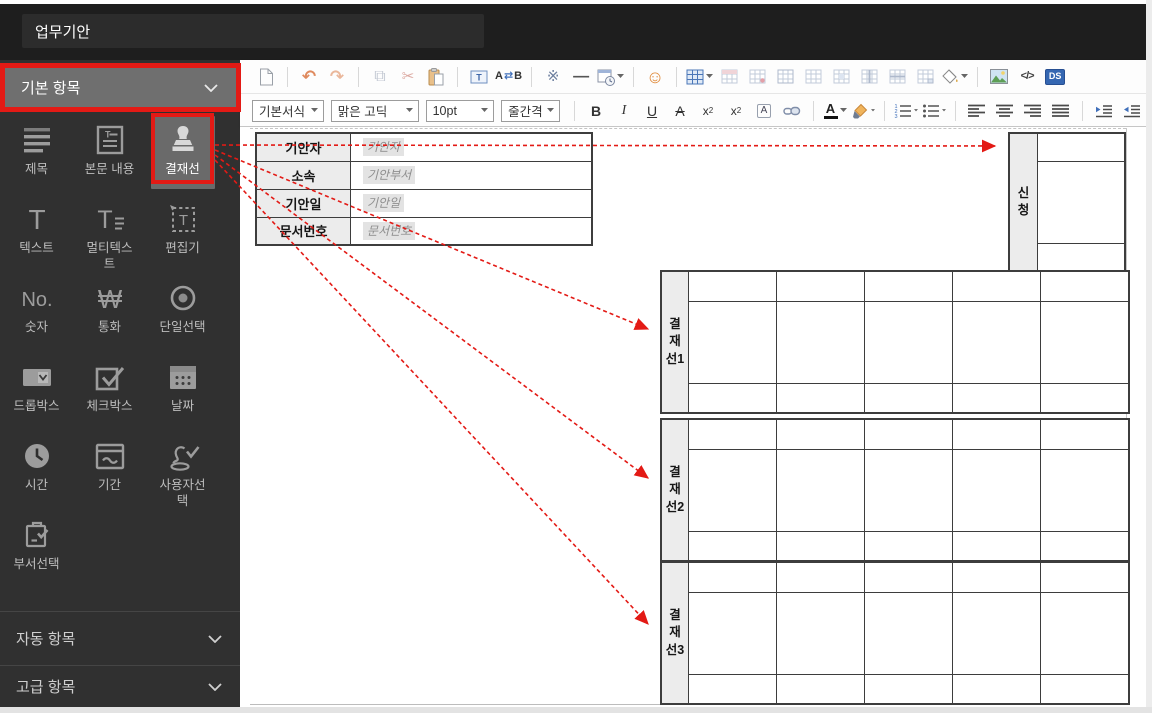 The image size is (1152, 713). What do you see at coordinates (553, 77) in the screenshot?
I see `special-character-button: ※` at bounding box center [553, 77].